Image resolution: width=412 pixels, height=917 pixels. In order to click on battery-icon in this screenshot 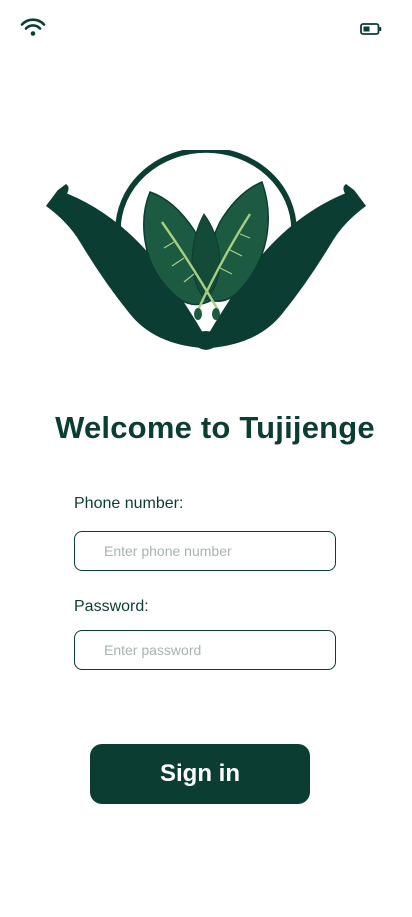, I will do `click(371, 28)`.